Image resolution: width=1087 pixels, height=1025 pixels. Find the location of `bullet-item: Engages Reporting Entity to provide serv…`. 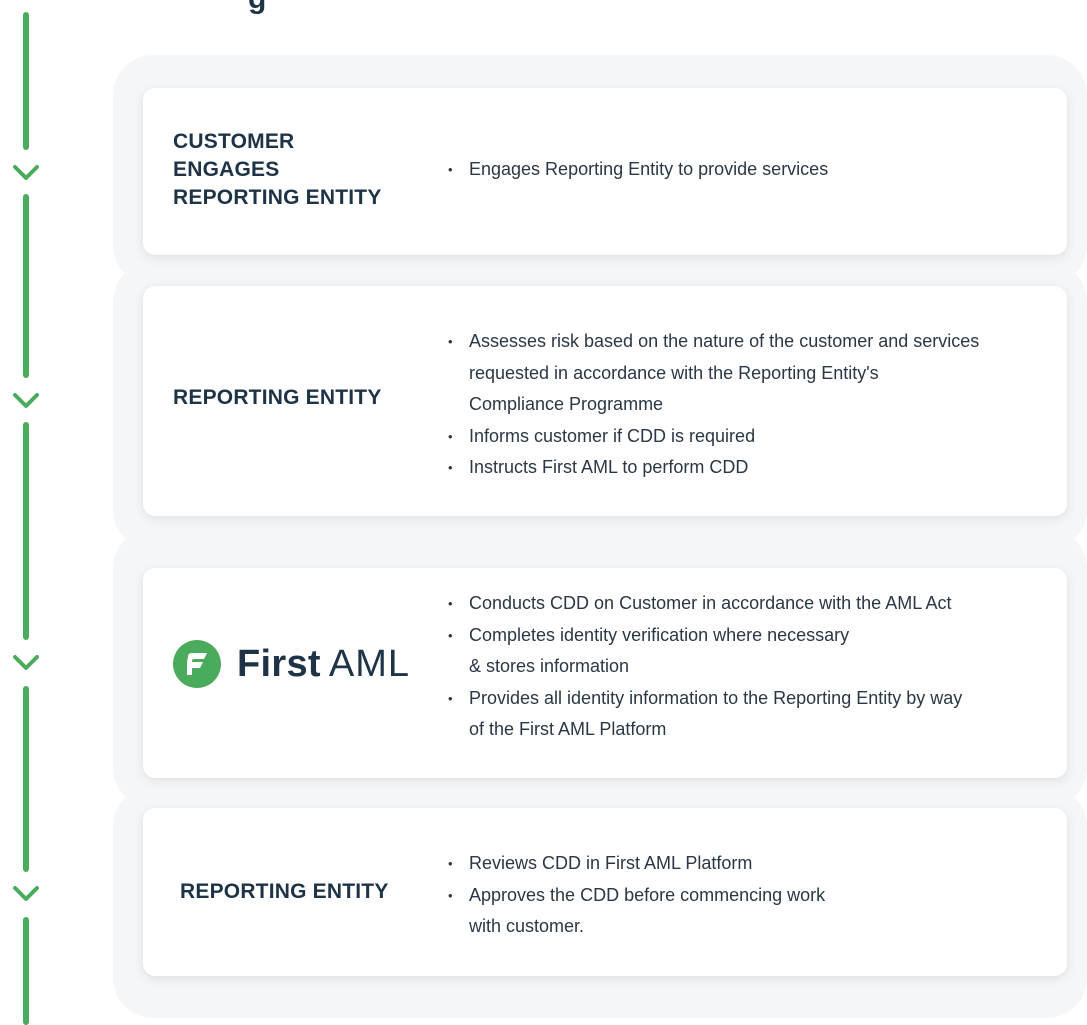

bullet-item: Engages Reporting Entity to provide serv… is located at coordinates (638, 170).